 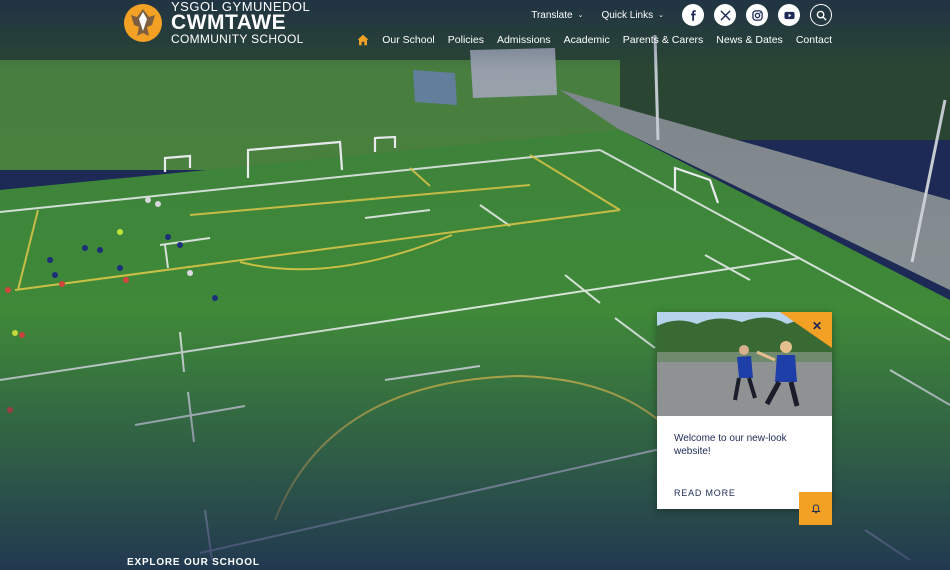 I want to click on instagram-icon, so click(x=757, y=15).